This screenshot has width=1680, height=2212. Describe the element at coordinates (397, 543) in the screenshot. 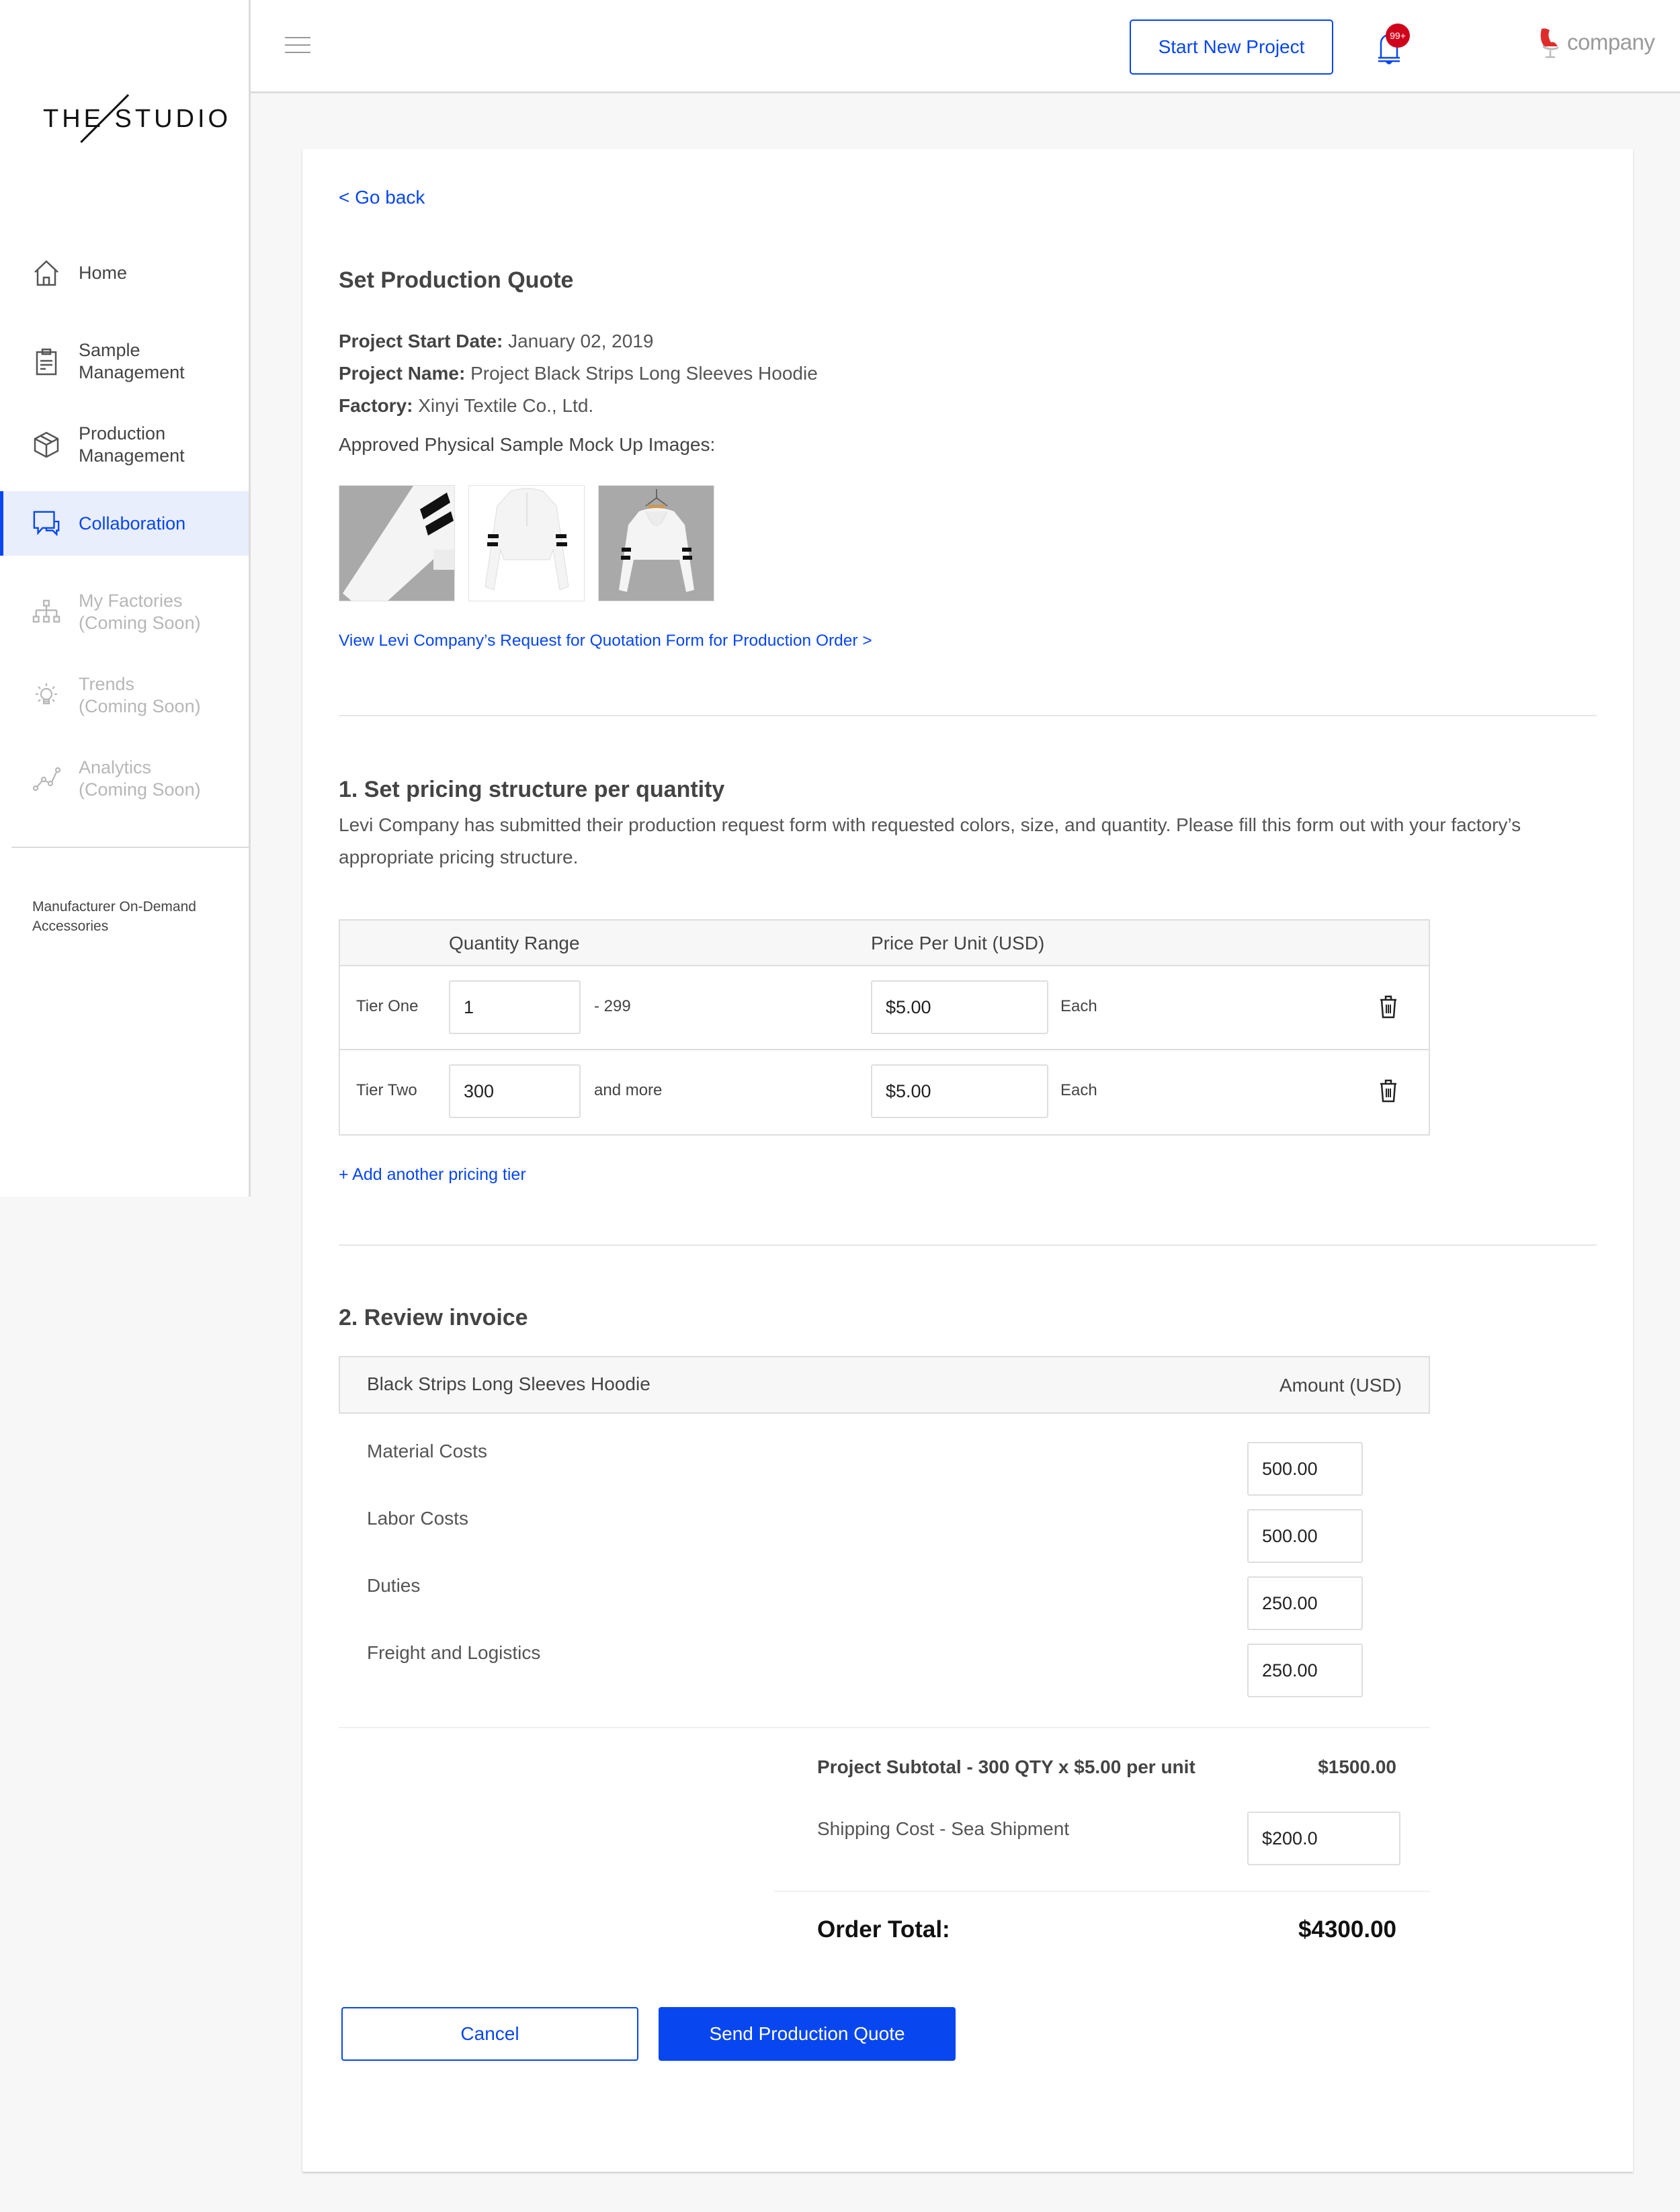

I see `mockup-image-sleeve` at that location.